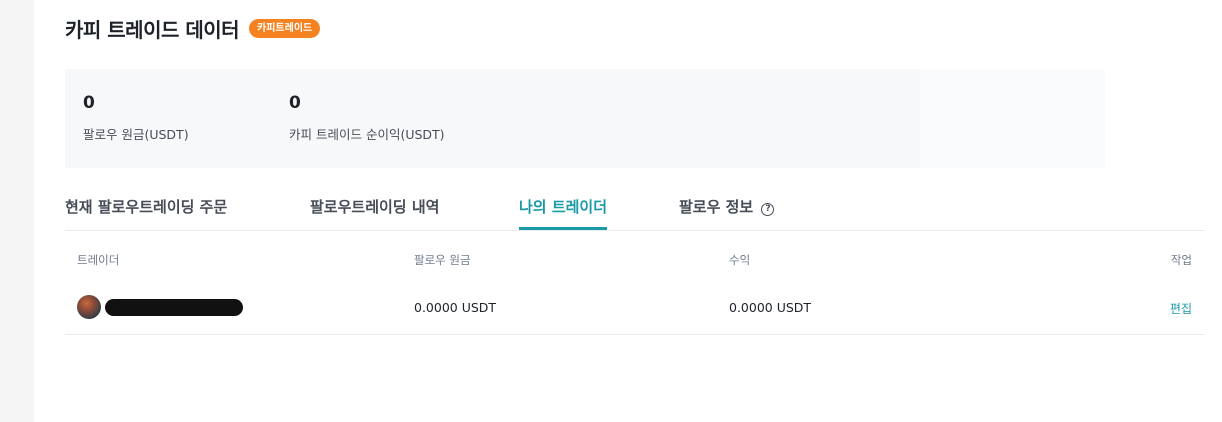 The height and width of the screenshot is (422, 1222). Describe the element at coordinates (770, 307) in the screenshot. I see `cell-profit: 0.0000 USDT` at that location.